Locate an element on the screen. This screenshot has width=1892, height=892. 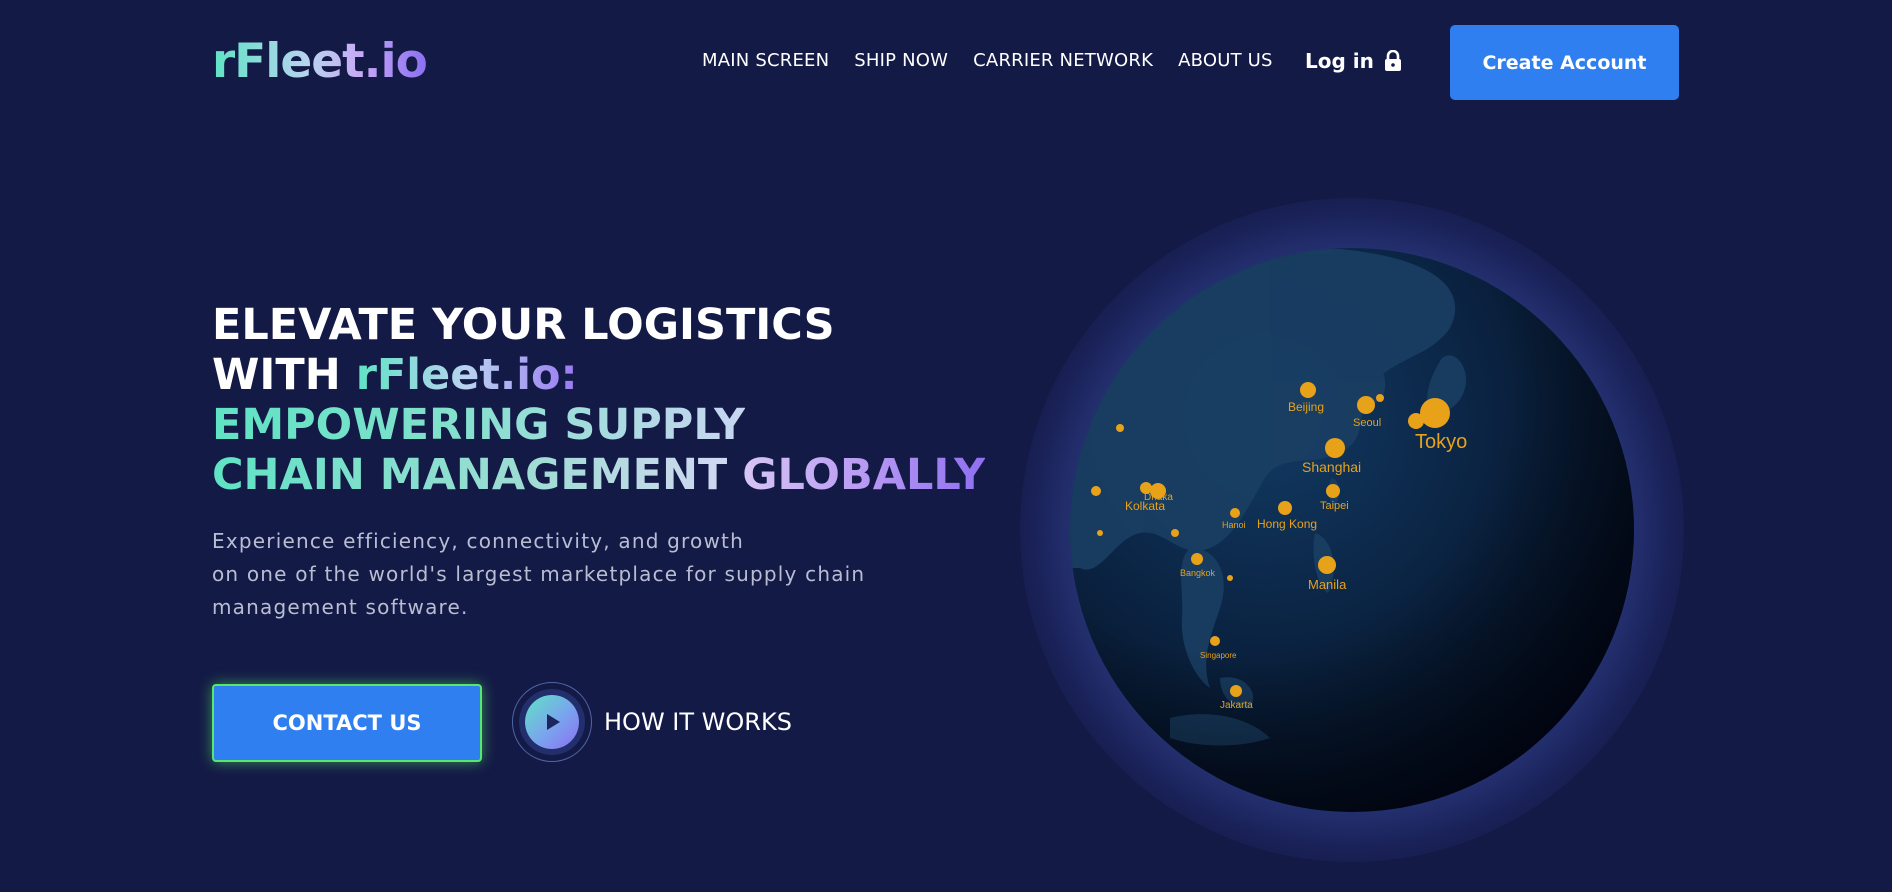
city-label-tokyo: Tokyo is located at coordinates (1441, 442).